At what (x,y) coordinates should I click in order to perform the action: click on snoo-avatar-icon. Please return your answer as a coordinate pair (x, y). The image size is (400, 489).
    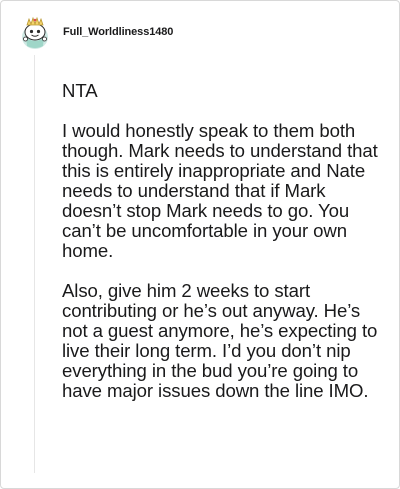
    Looking at the image, I should click on (35, 33).